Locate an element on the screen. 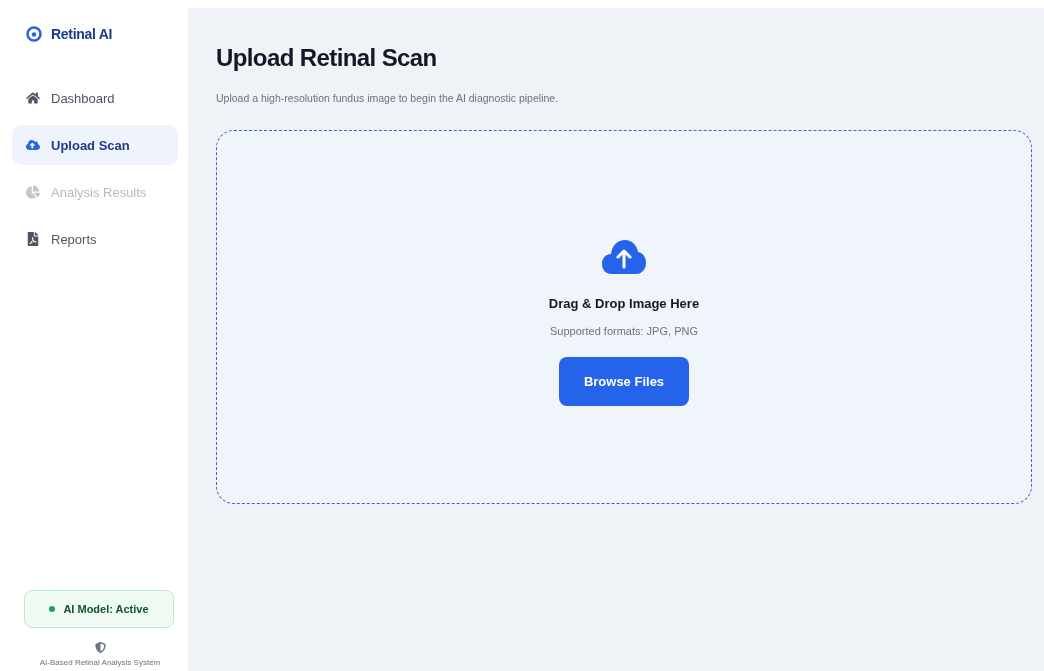  shield-icon is located at coordinates (100, 647).